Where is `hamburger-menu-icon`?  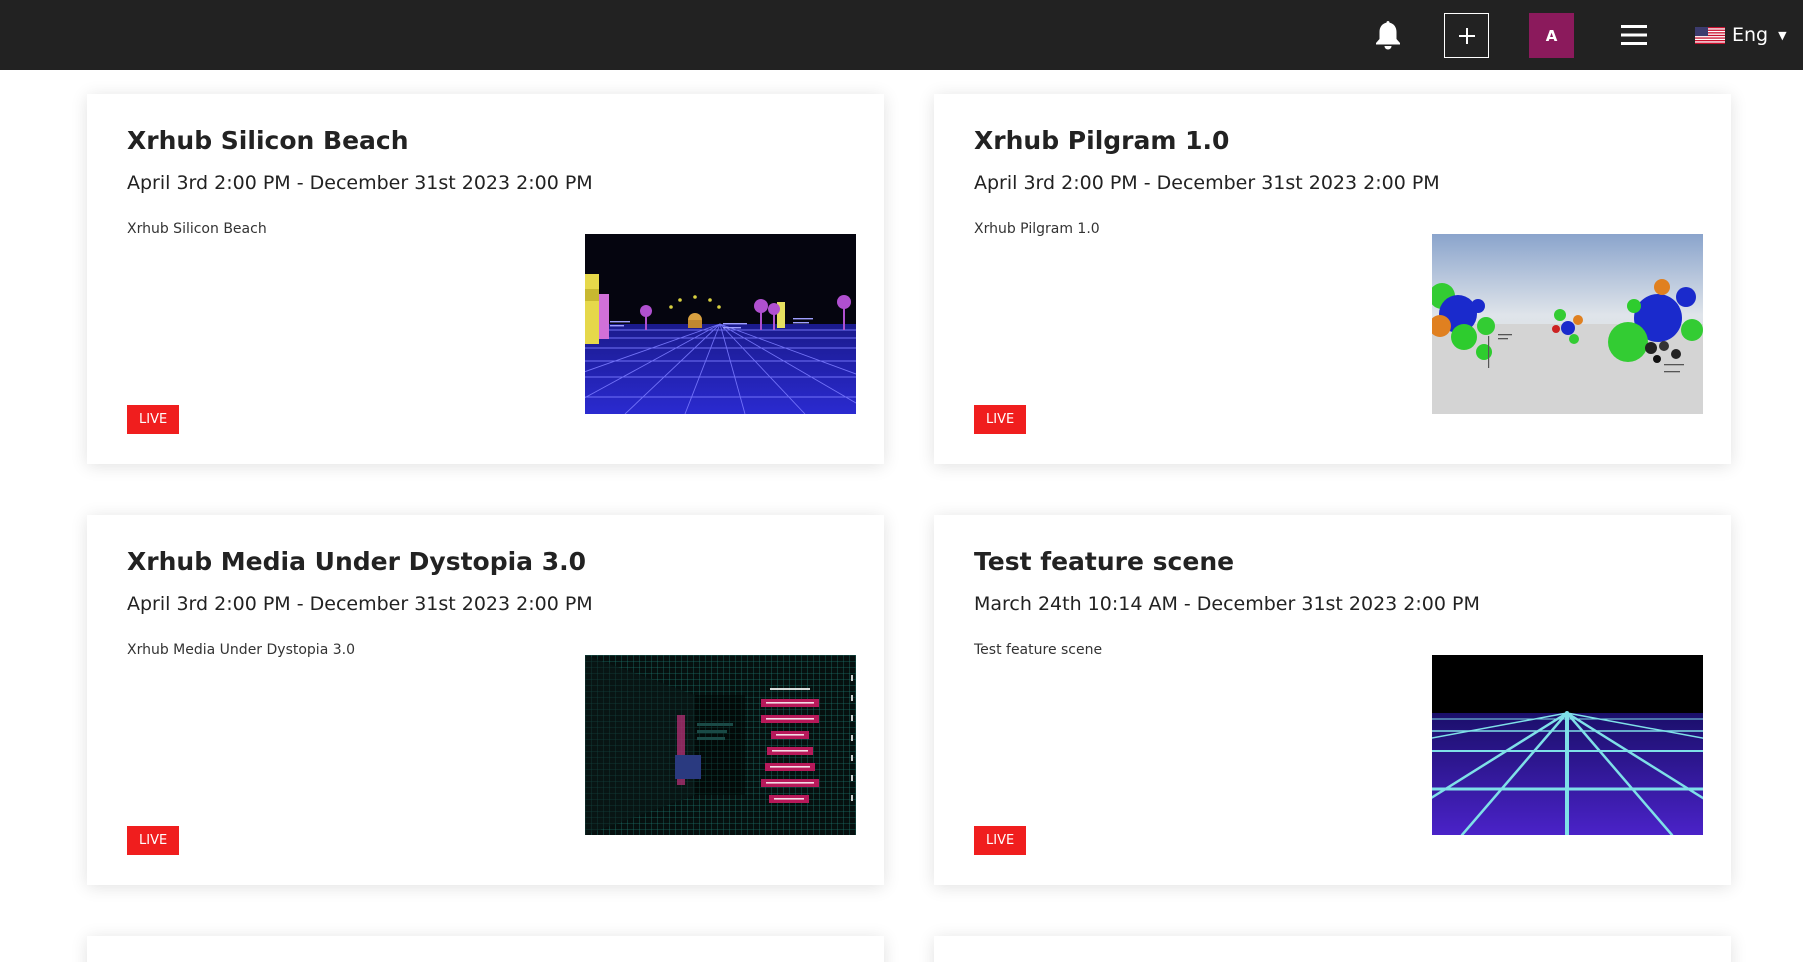
hamburger-menu-icon is located at coordinates (1634, 35).